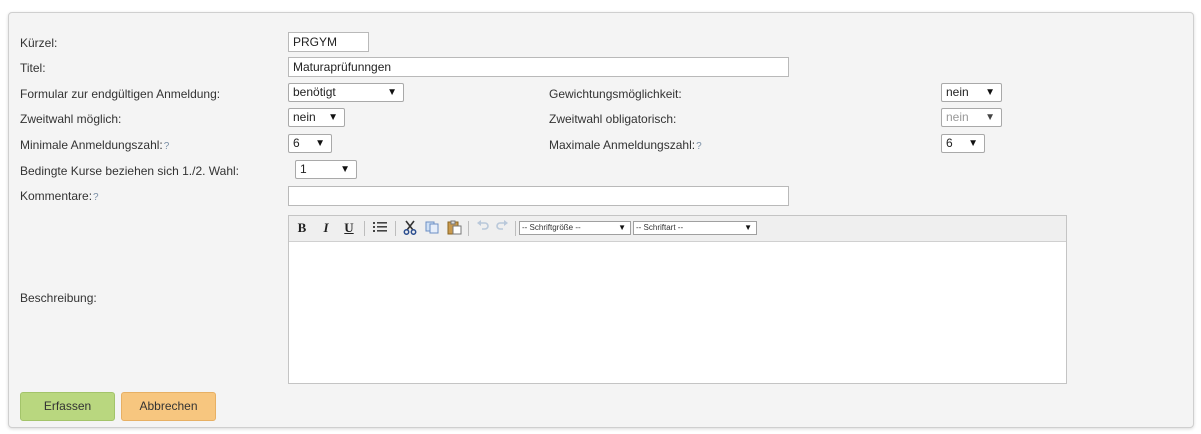 Image resolution: width=1201 pixels, height=434 pixels. What do you see at coordinates (949, 143) in the screenshot?
I see `max-anmeldung-value: 6` at bounding box center [949, 143].